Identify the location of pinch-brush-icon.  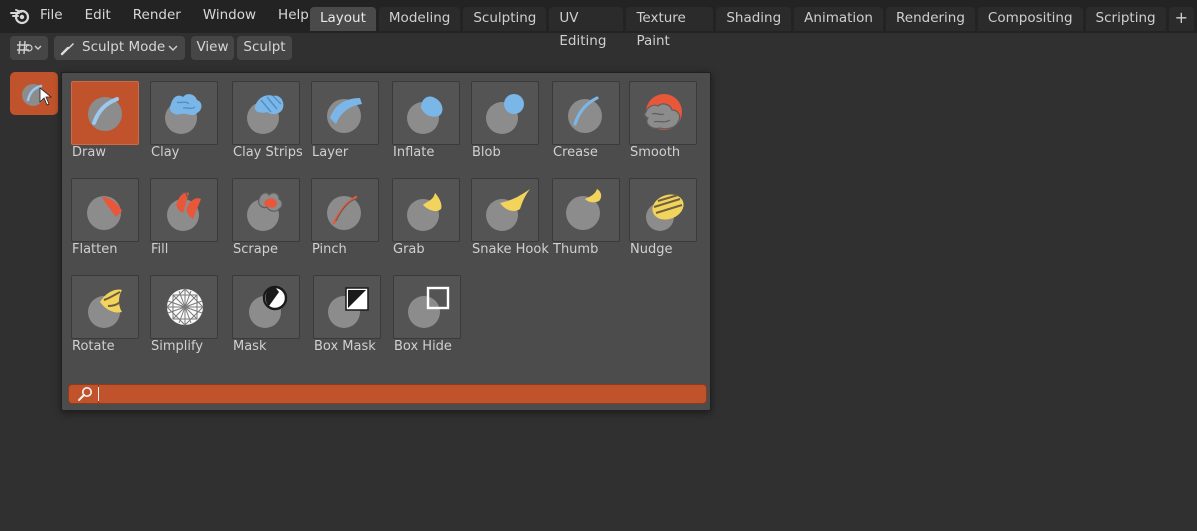
(345, 210).